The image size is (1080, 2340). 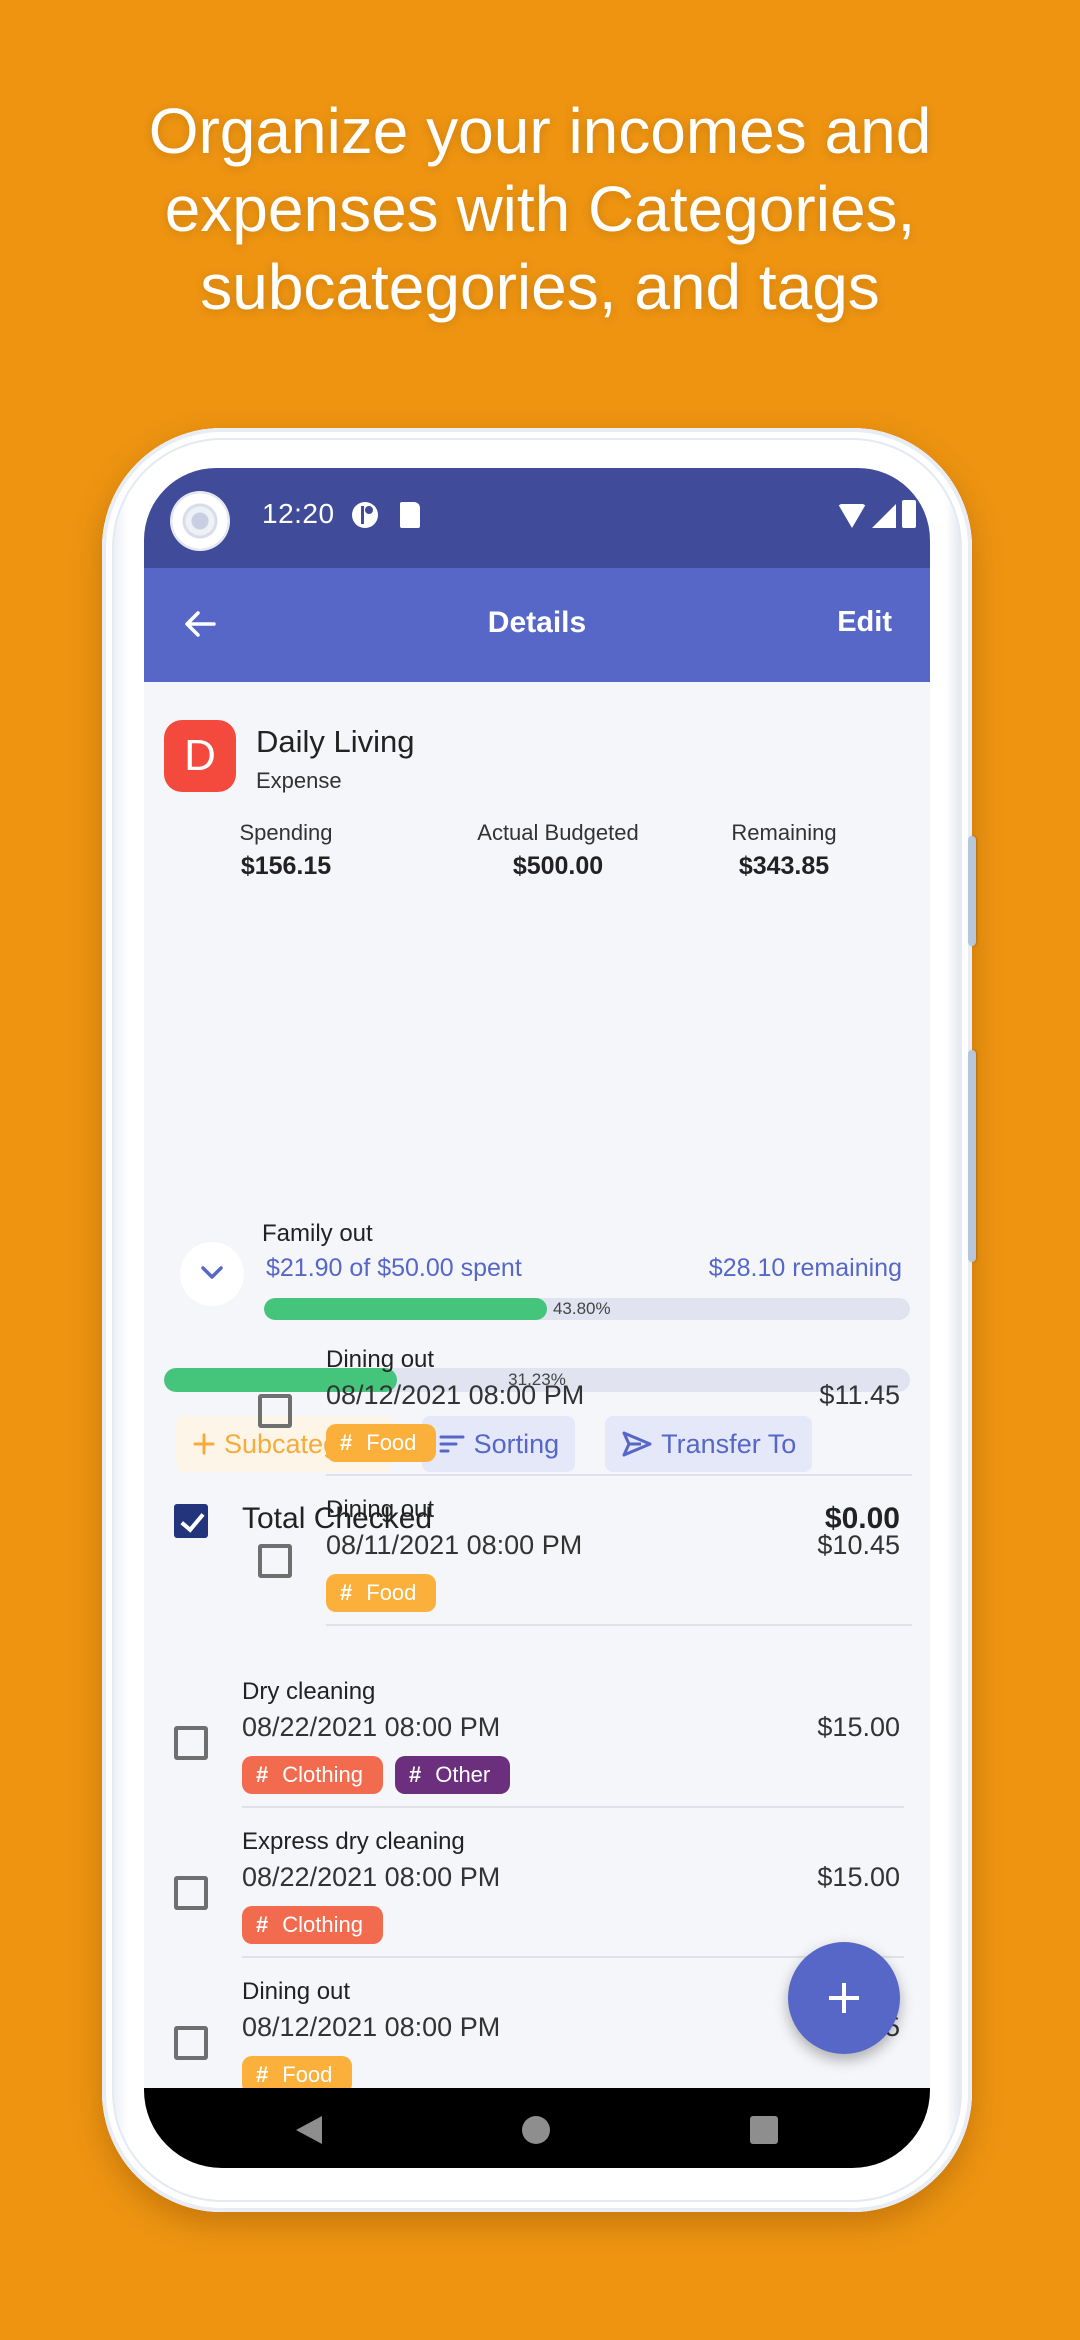 What do you see at coordinates (558, 850) in the screenshot?
I see `summary-budgeted: Actual Budgeted $500.00` at bounding box center [558, 850].